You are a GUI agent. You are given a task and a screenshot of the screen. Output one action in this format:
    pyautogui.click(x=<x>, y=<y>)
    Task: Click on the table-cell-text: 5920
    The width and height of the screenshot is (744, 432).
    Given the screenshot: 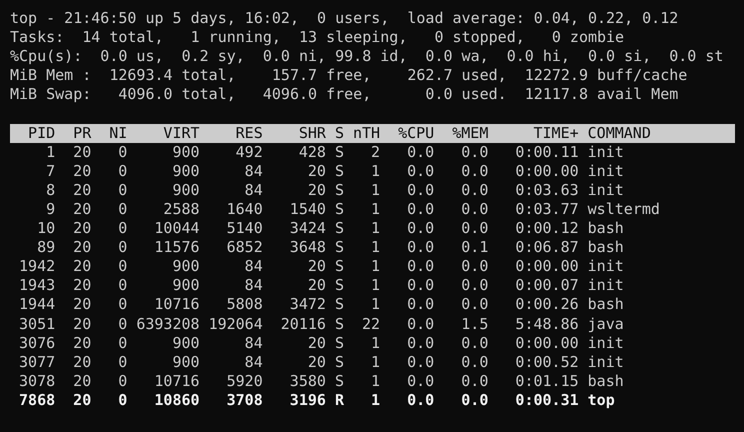 What is the action you would take?
    pyautogui.click(x=244, y=381)
    